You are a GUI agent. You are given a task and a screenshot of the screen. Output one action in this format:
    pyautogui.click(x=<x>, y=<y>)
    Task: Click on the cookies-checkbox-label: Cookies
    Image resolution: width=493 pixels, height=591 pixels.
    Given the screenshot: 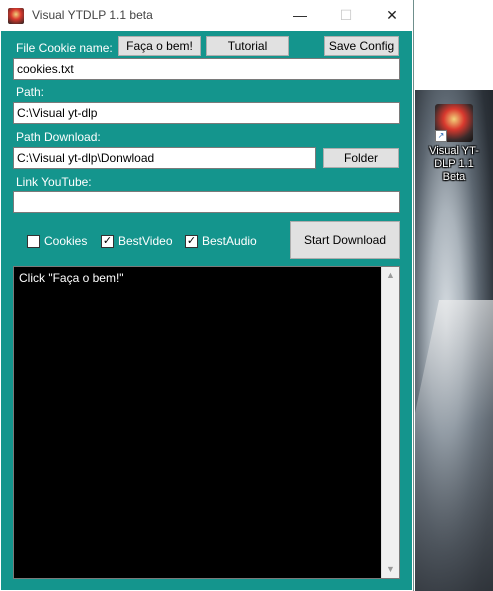 What is the action you would take?
    pyautogui.click(x=66, y=241)
    